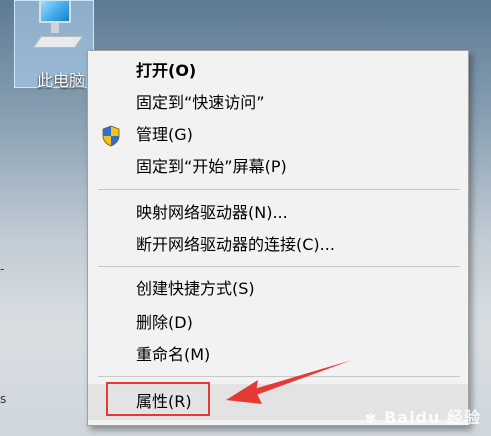  I want to click on red-arrow-annotation, so click(289, 382).